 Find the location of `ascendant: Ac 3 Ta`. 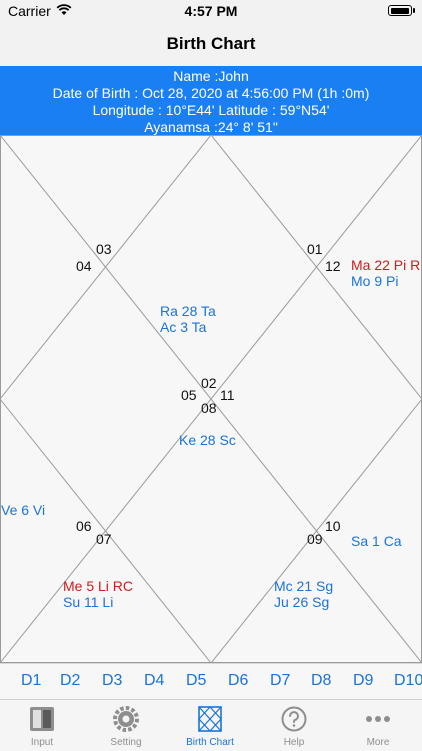

ascendant: Ac 3 Ta is located at coordinates (183, 327).